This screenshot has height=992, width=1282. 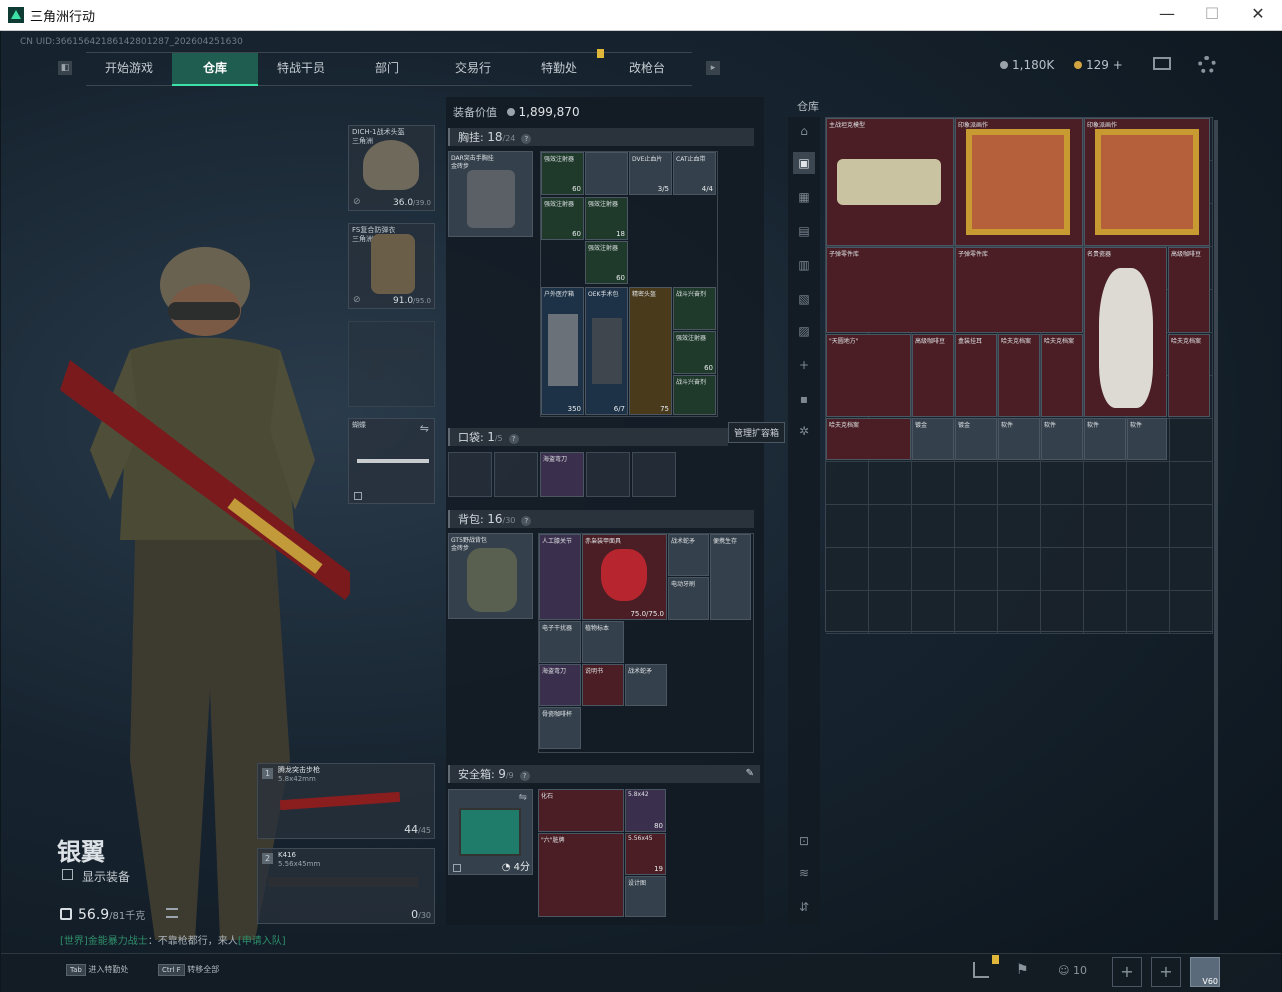 What do you see at coordinates (188, 970) in the screenshot?
I see `transfer-all-hint: Ctrl F 转移全部` at bounding box center [188, 970].